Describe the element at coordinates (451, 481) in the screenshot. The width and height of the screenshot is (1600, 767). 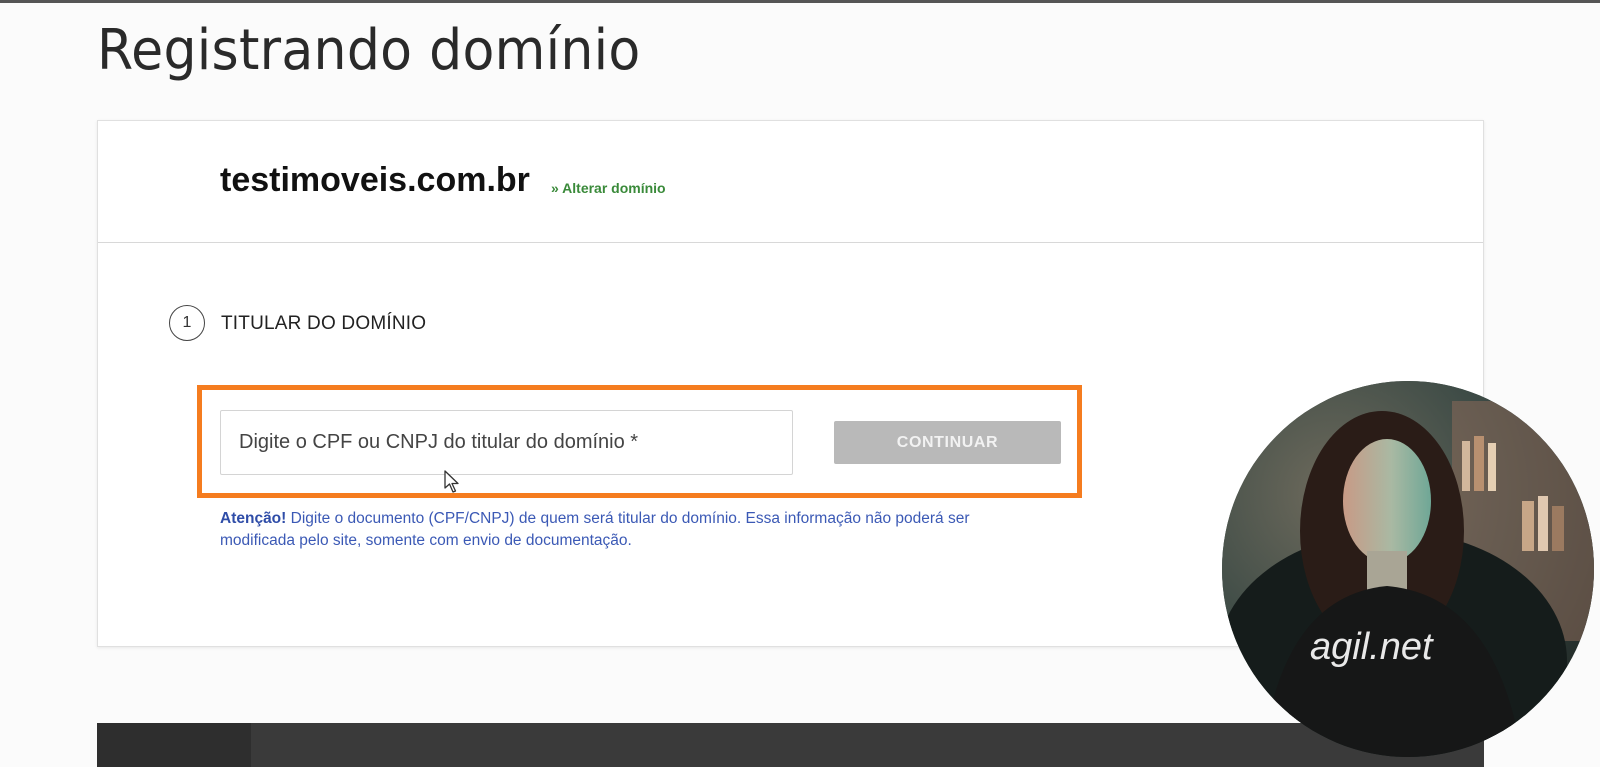
I see `cursor-arrow-icon` at that location.